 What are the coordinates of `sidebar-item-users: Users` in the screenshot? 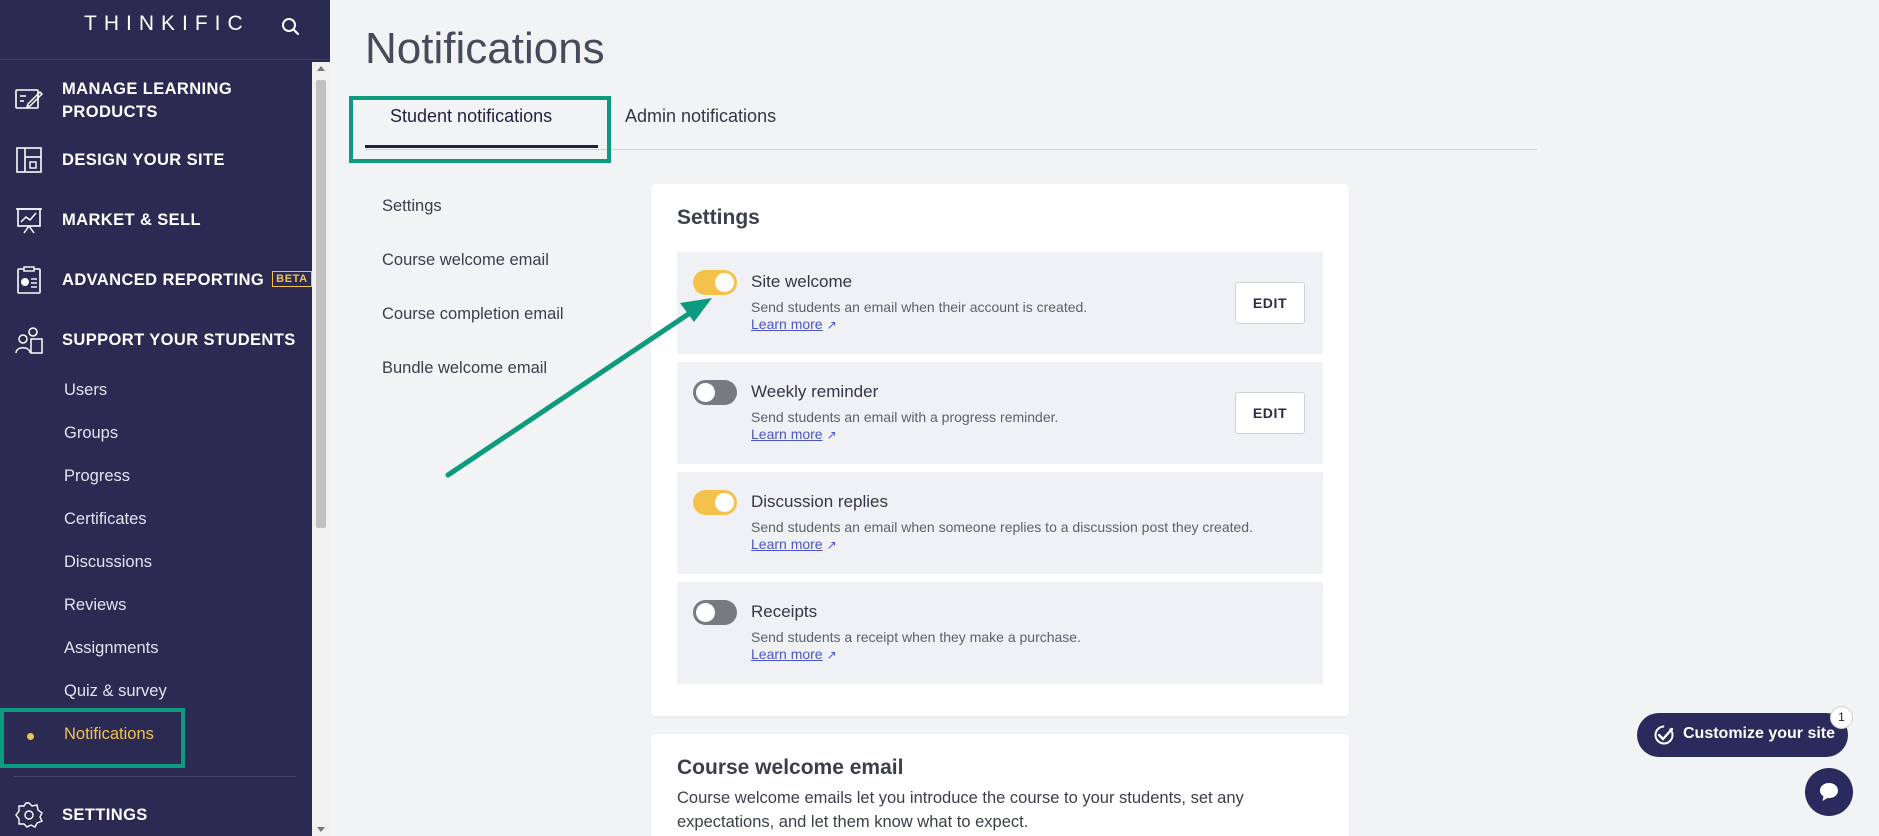 It's located at (85, 390).